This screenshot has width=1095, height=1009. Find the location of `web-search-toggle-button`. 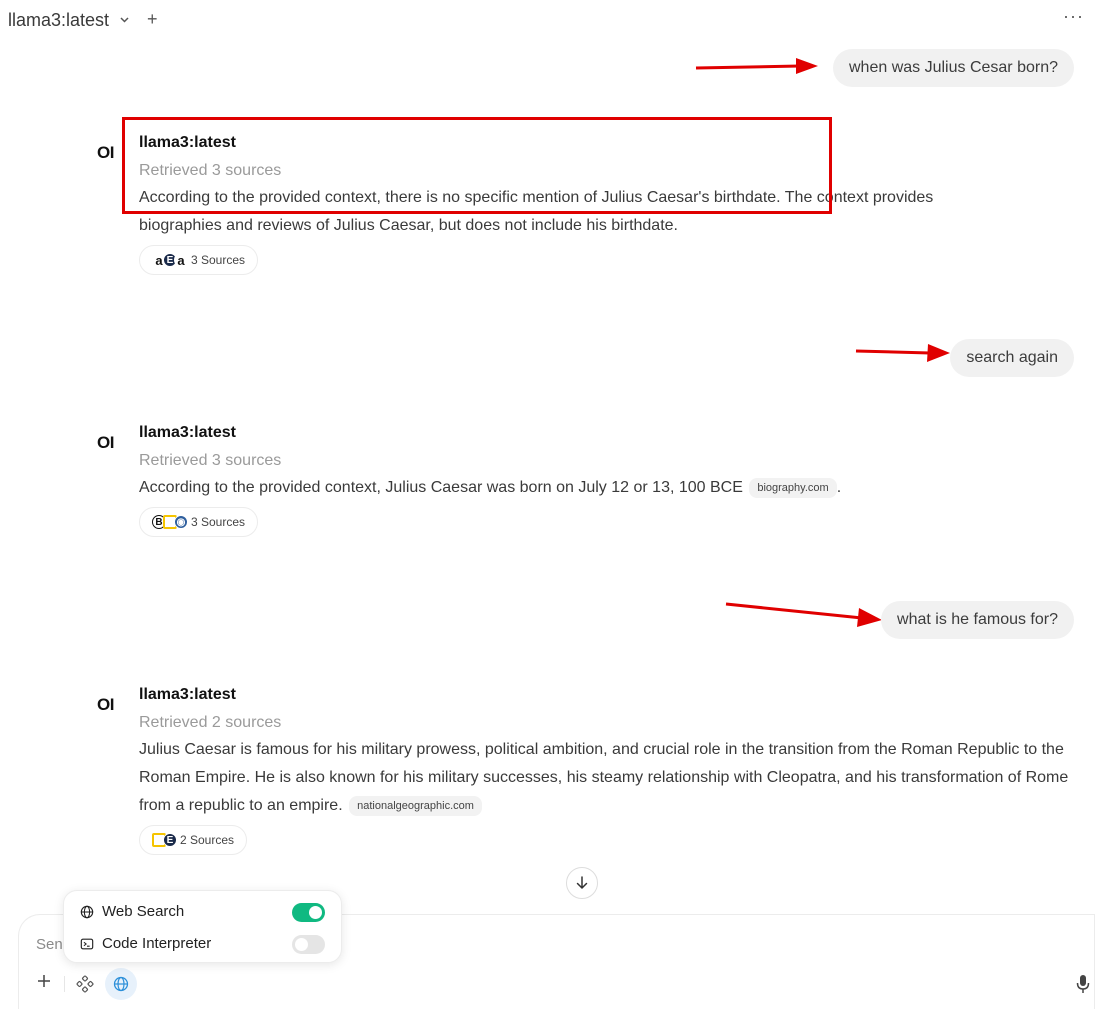

web-search-toggle-button is located at coordinates (121, 984).